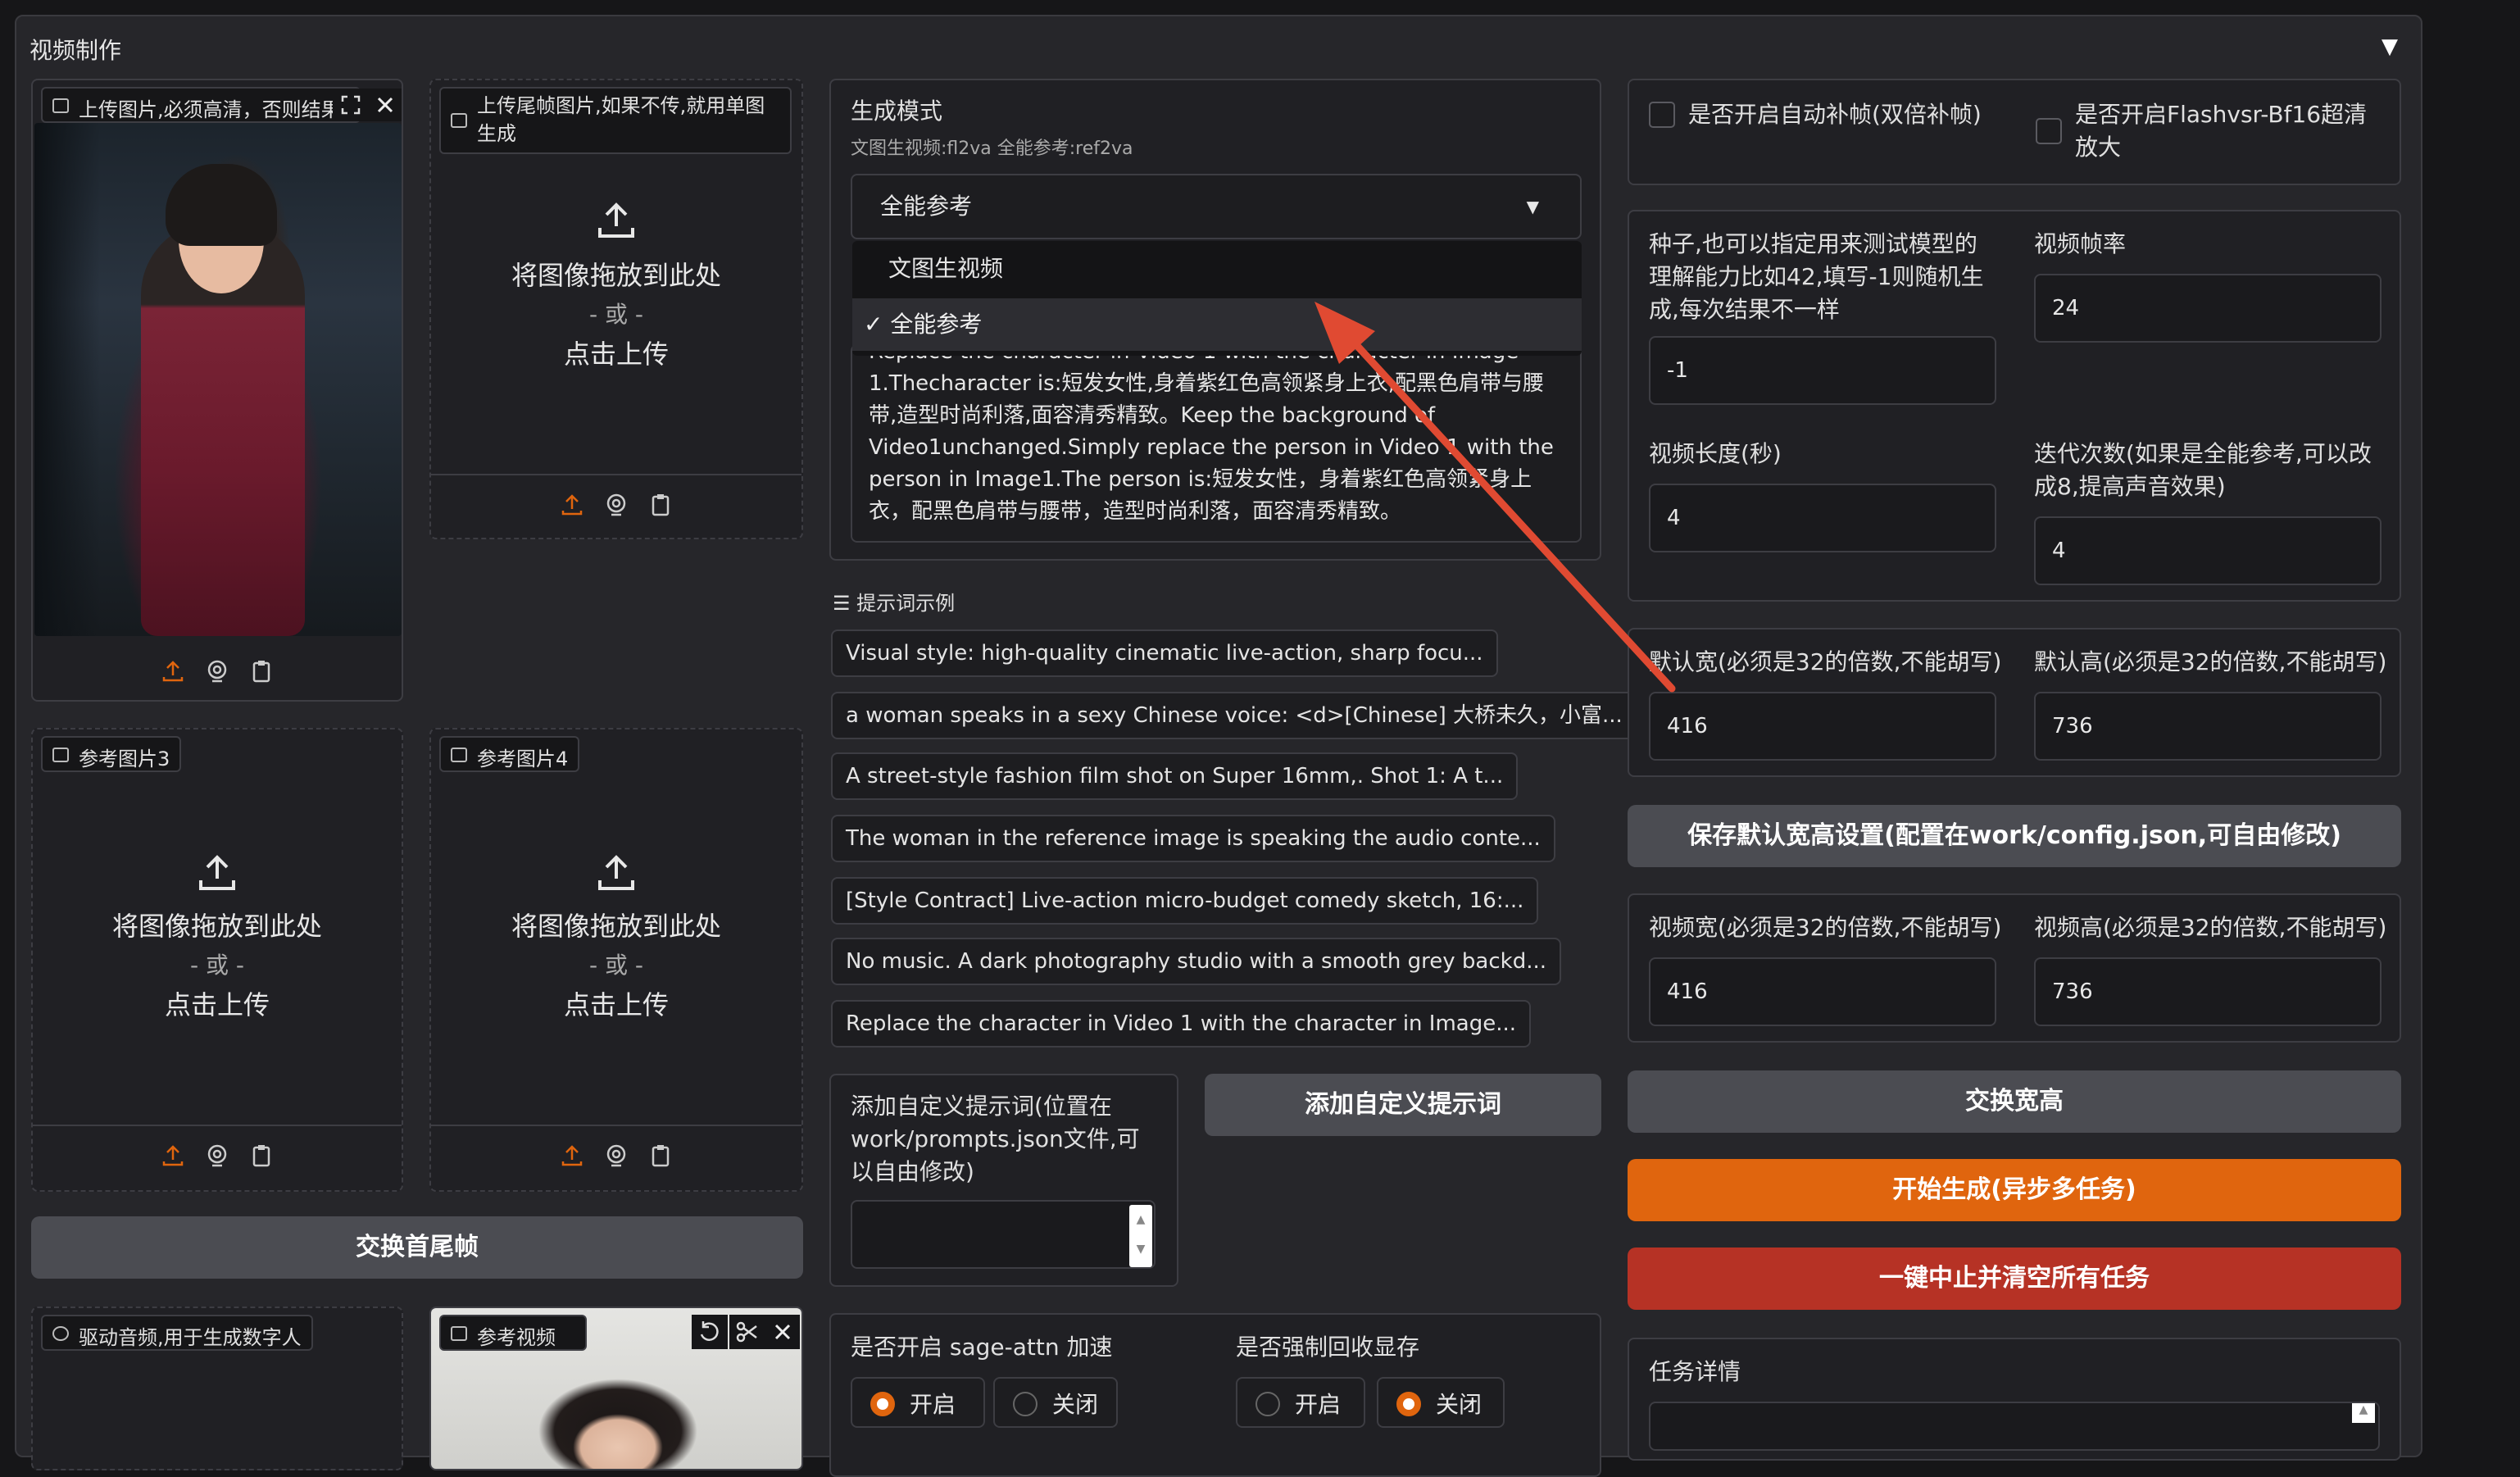 This screenshot has width=2520, height=1477. I want to click on interp-checkbox, so click(1662, 115).